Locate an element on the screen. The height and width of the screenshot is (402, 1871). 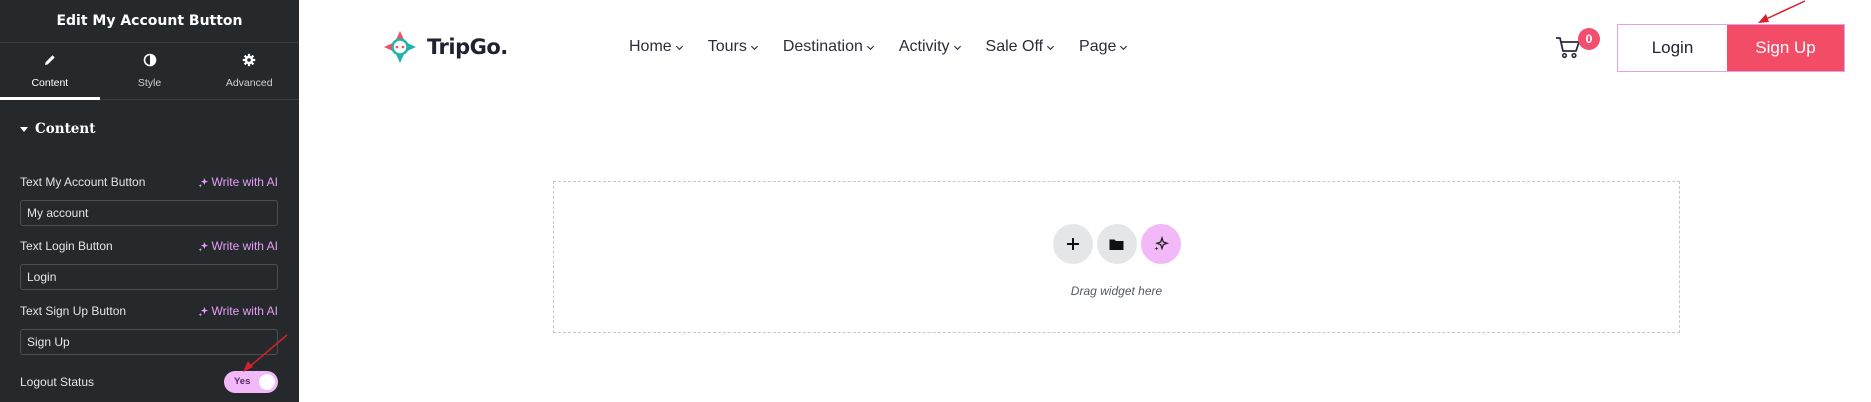
tab-advanced: Advanced is located at coordinates (249, 71).